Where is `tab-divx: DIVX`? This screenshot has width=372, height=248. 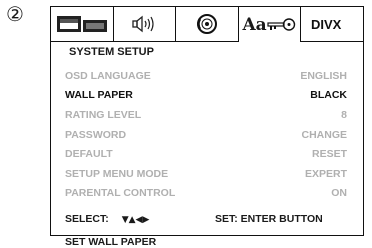 tab-divx: DIVX is located at coordinates (332, 24).